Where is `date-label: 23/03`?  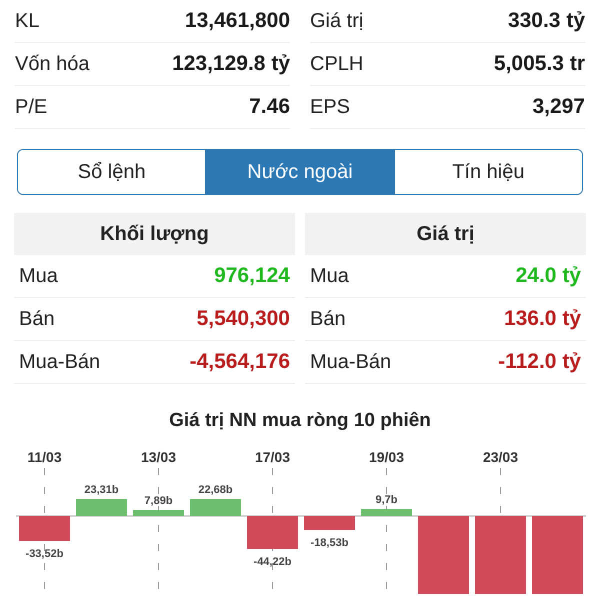 date-label: 23/03 is located at coordinates (500, 457).